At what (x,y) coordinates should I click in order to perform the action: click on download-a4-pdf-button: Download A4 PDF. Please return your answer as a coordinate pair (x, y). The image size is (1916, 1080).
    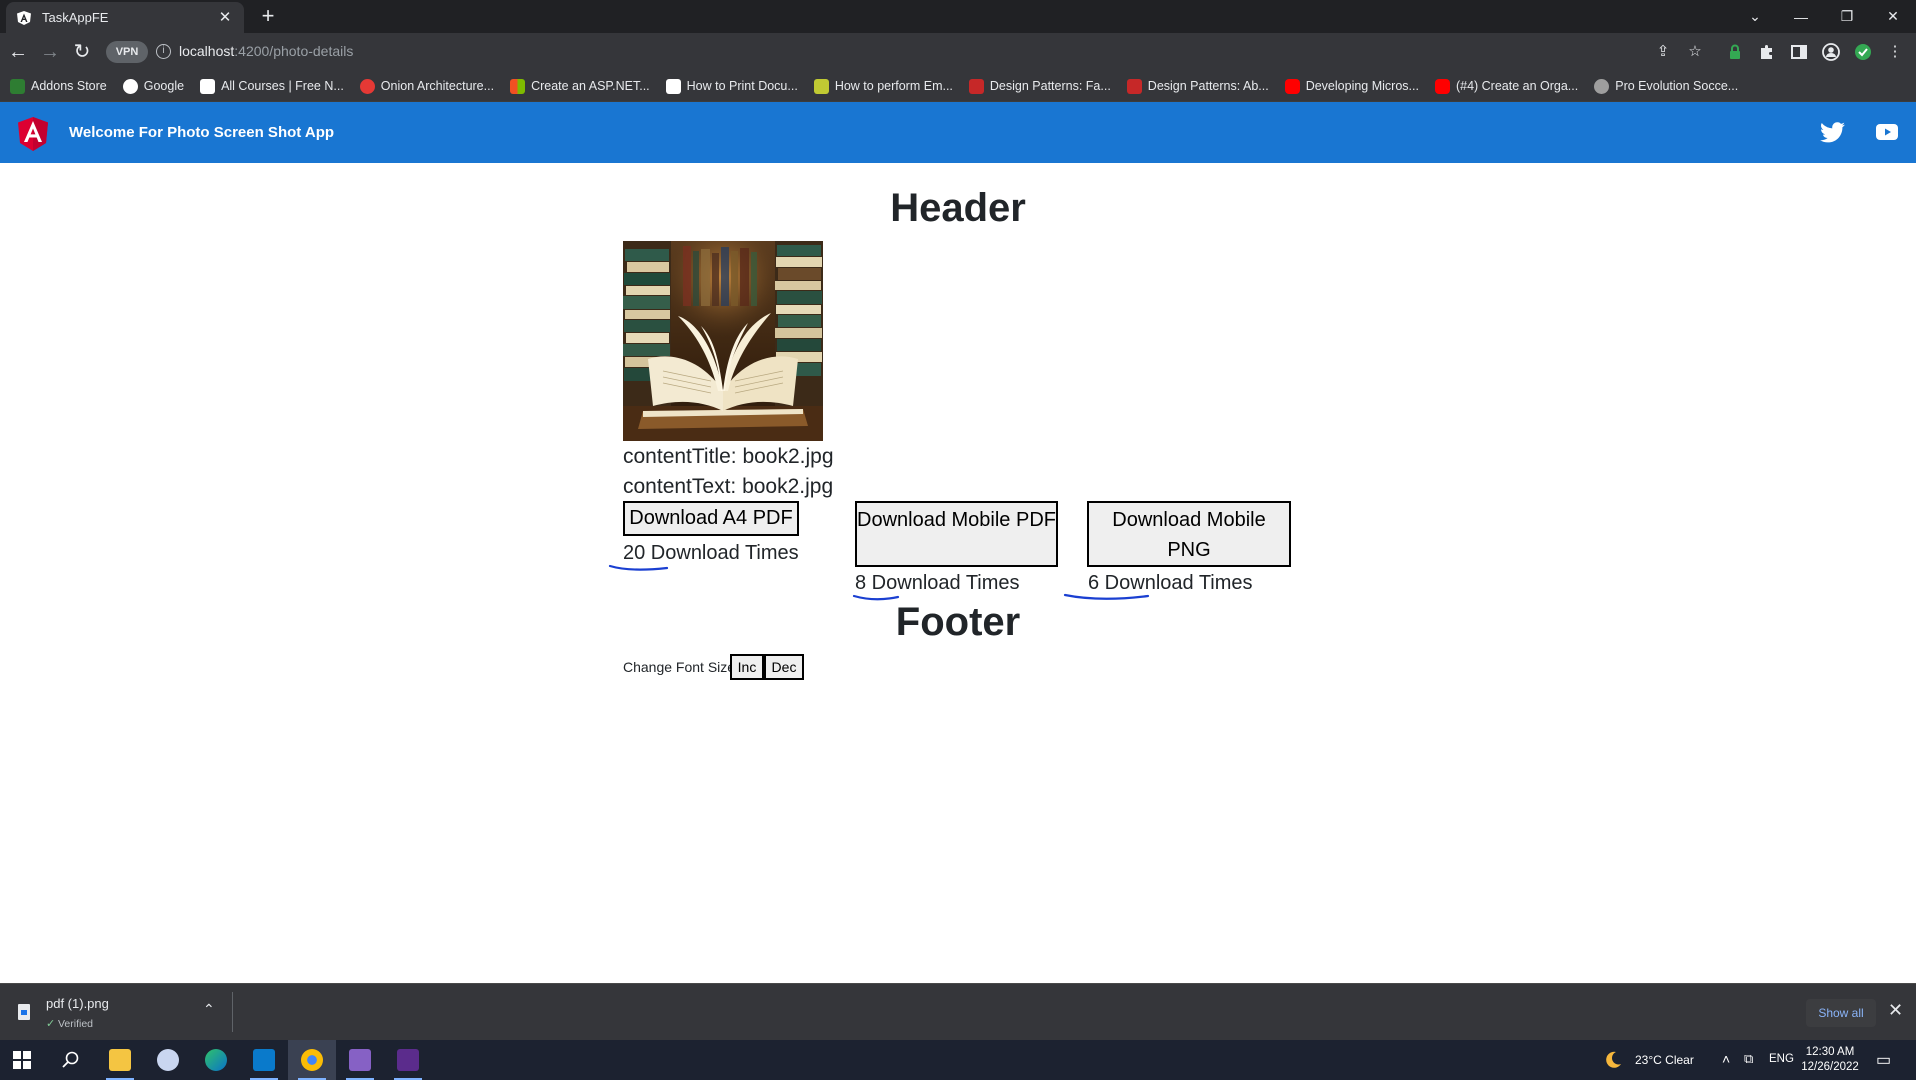
    Looking at the image, I should click on (711, 518).